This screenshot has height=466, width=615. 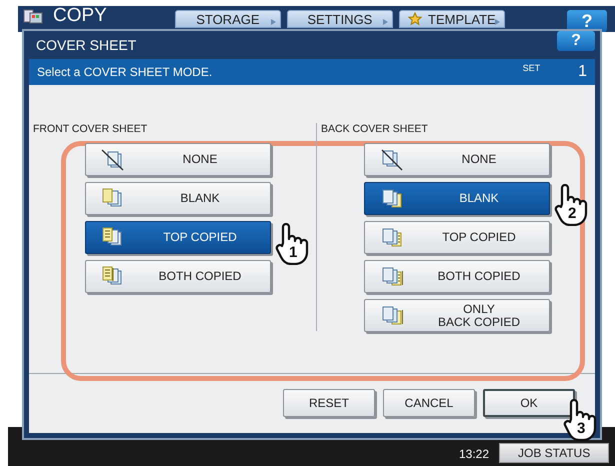 What do you see at coordinates (457, 315) in the screenshot?
I see `option-button: ONLY BACK COPIED` at bounding box center [457, 315].